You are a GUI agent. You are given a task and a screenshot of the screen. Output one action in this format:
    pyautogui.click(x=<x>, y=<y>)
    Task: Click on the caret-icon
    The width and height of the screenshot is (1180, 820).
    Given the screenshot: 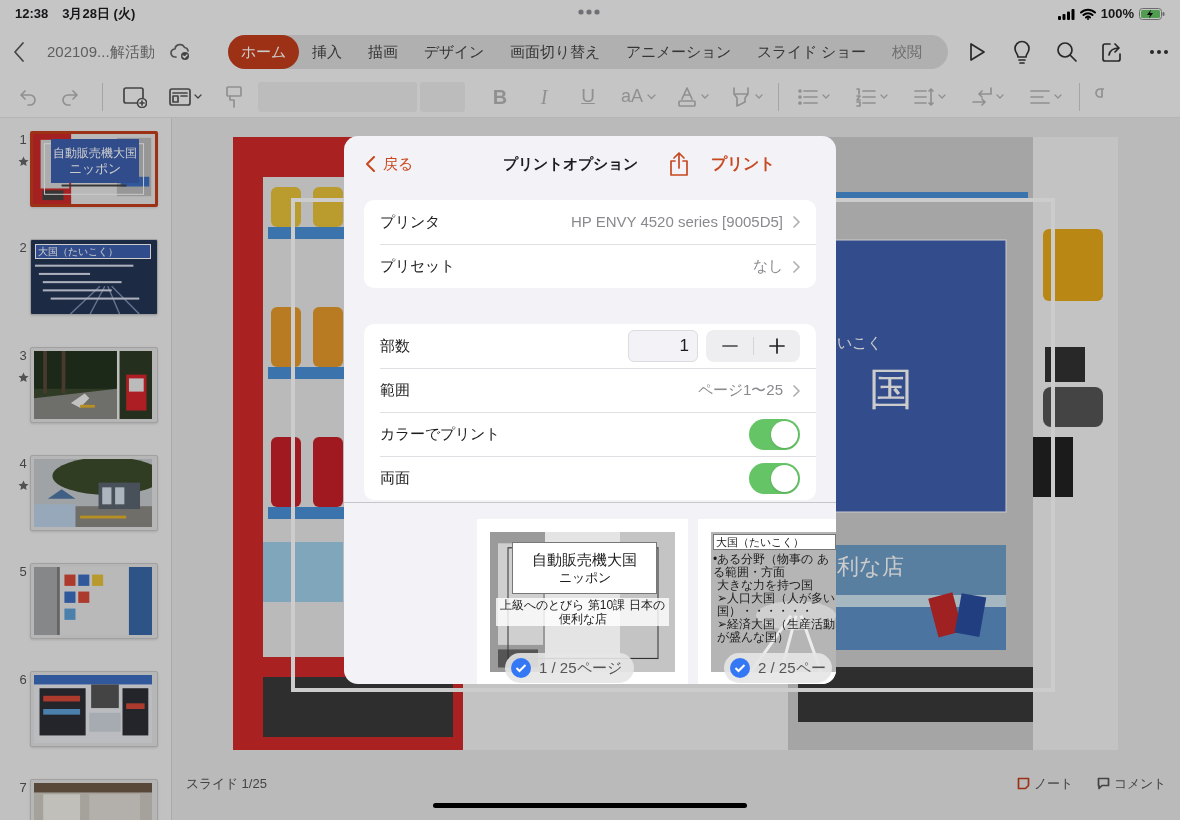 What is the action you would take?
    pyautogui.click(x=652, y=96)
    